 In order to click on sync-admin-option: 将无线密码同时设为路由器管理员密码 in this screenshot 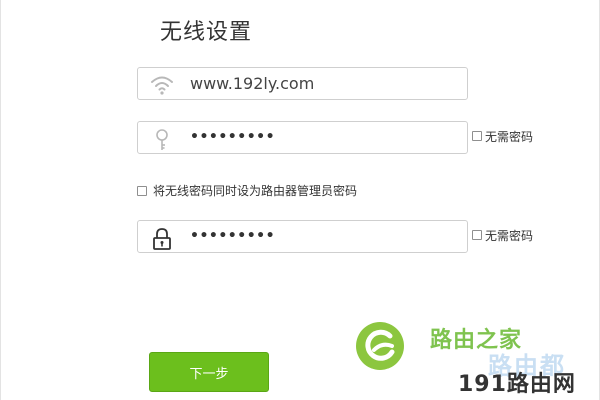, I will do `click(247, 190)`.